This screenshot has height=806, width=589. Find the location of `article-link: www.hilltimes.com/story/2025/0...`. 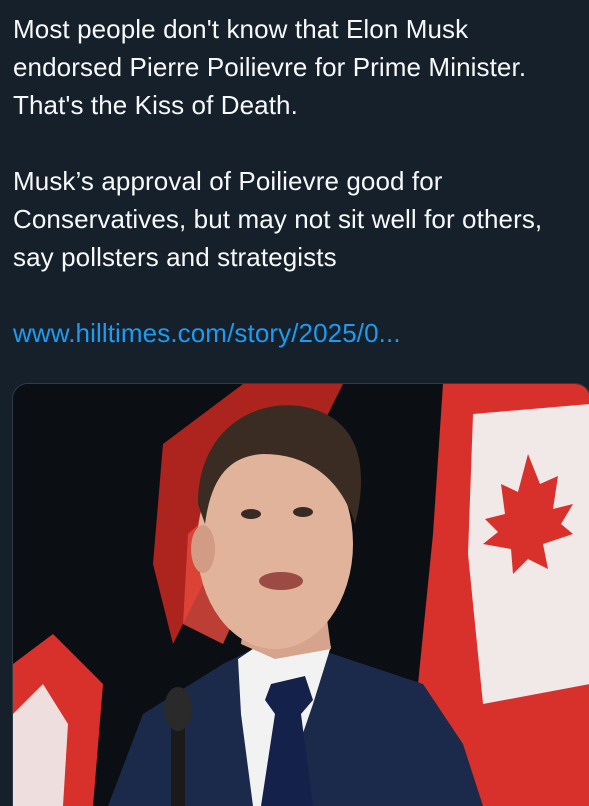

article-link: www.hilltimes.com/story/2025/0... is located at coordinates (295, 333).